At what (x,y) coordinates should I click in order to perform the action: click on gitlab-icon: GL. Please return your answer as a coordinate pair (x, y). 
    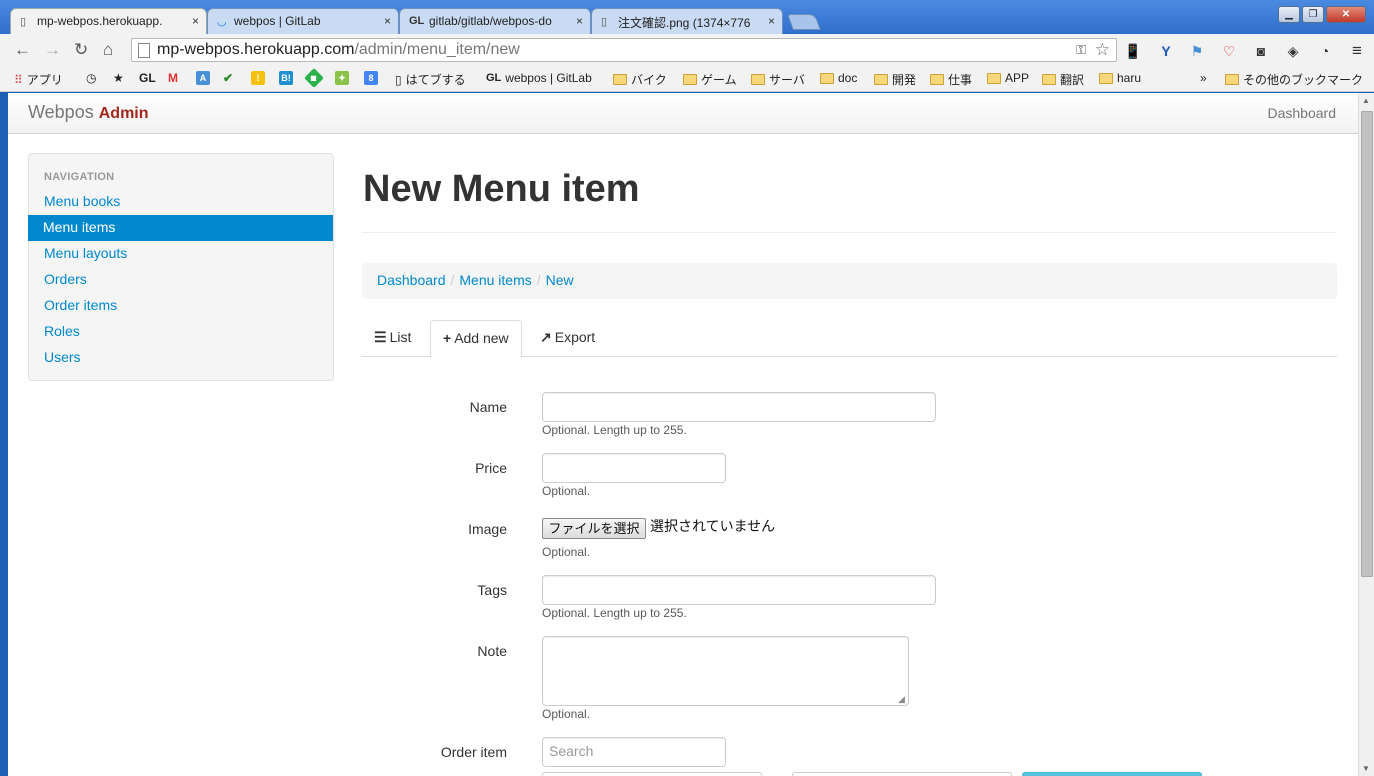
    Looking at the image, I should click on (494, 78).